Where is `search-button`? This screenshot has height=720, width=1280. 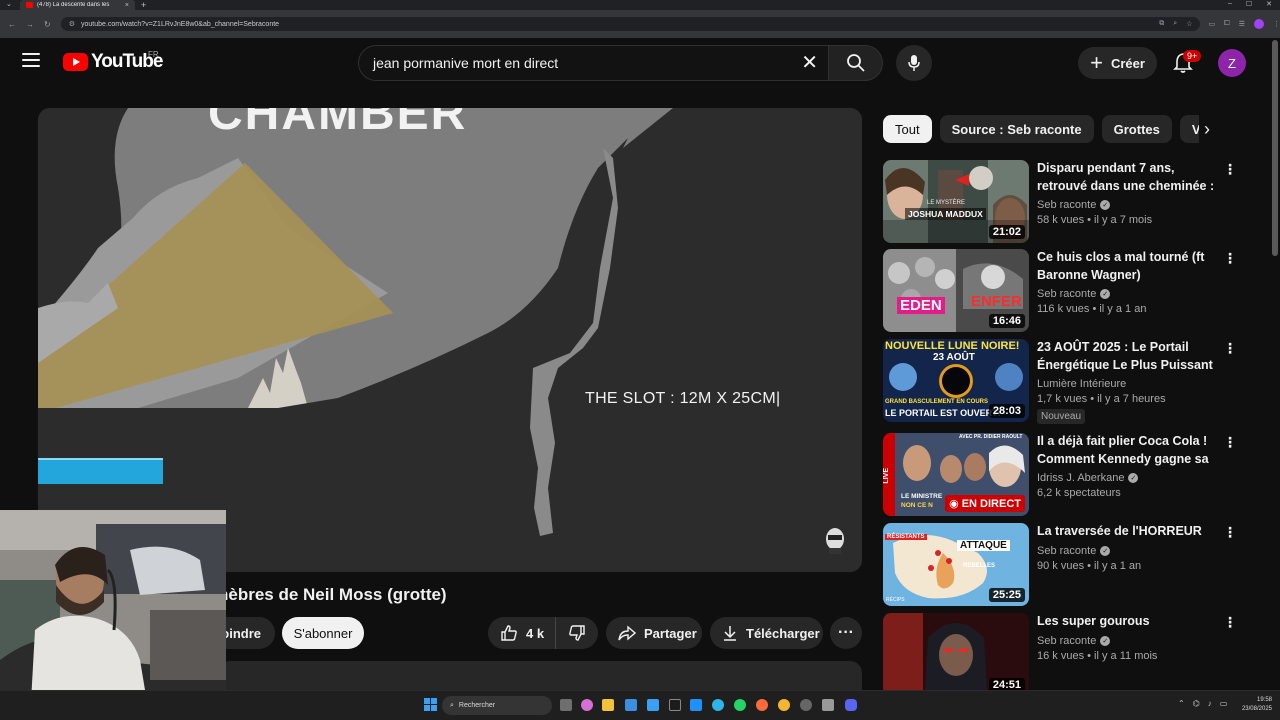 search-button is located at coordinates (855, 63).